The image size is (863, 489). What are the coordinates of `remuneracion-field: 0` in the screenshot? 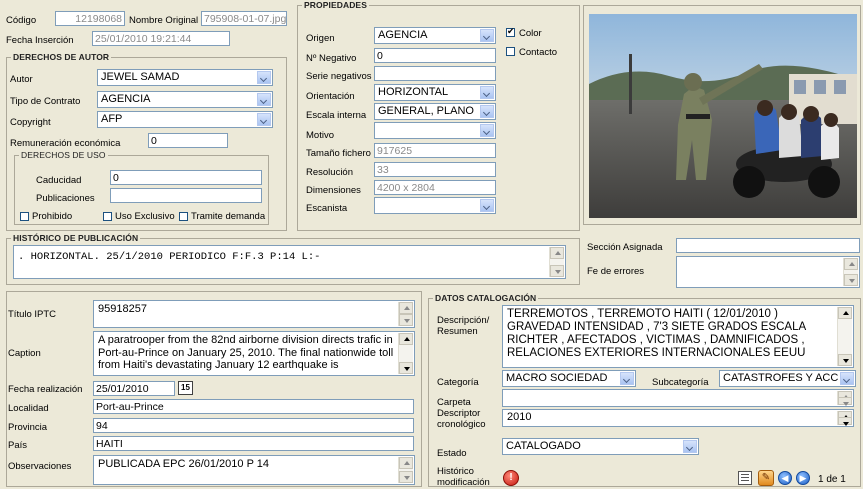 It's located at (188, 140).